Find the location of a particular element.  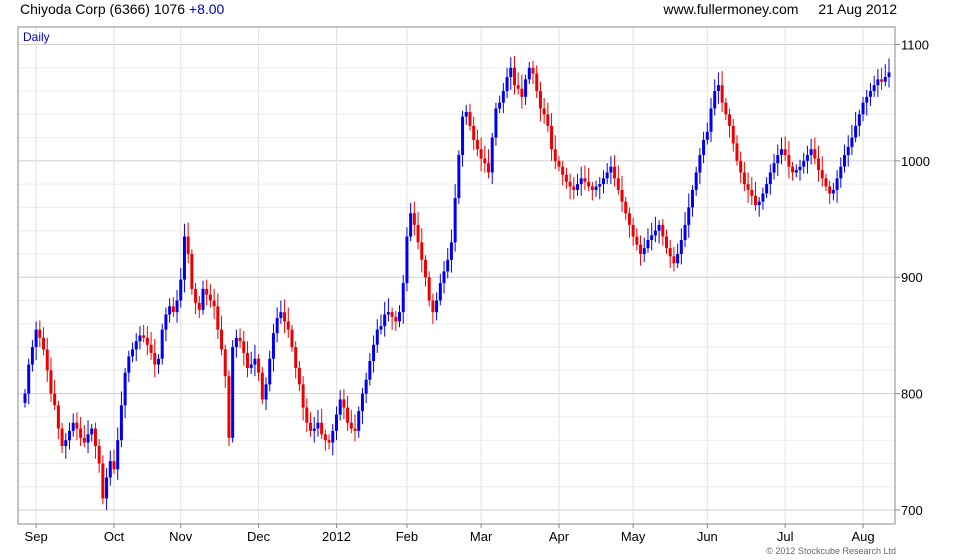

y-tick-label: 1000 is located at coordinates (915, 161).